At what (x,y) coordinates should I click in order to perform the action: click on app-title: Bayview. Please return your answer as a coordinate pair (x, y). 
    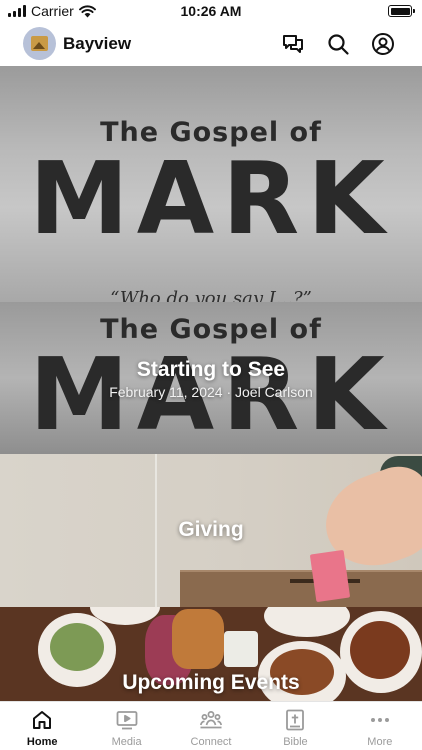
    Looking at the image, I should click on (97, 43).